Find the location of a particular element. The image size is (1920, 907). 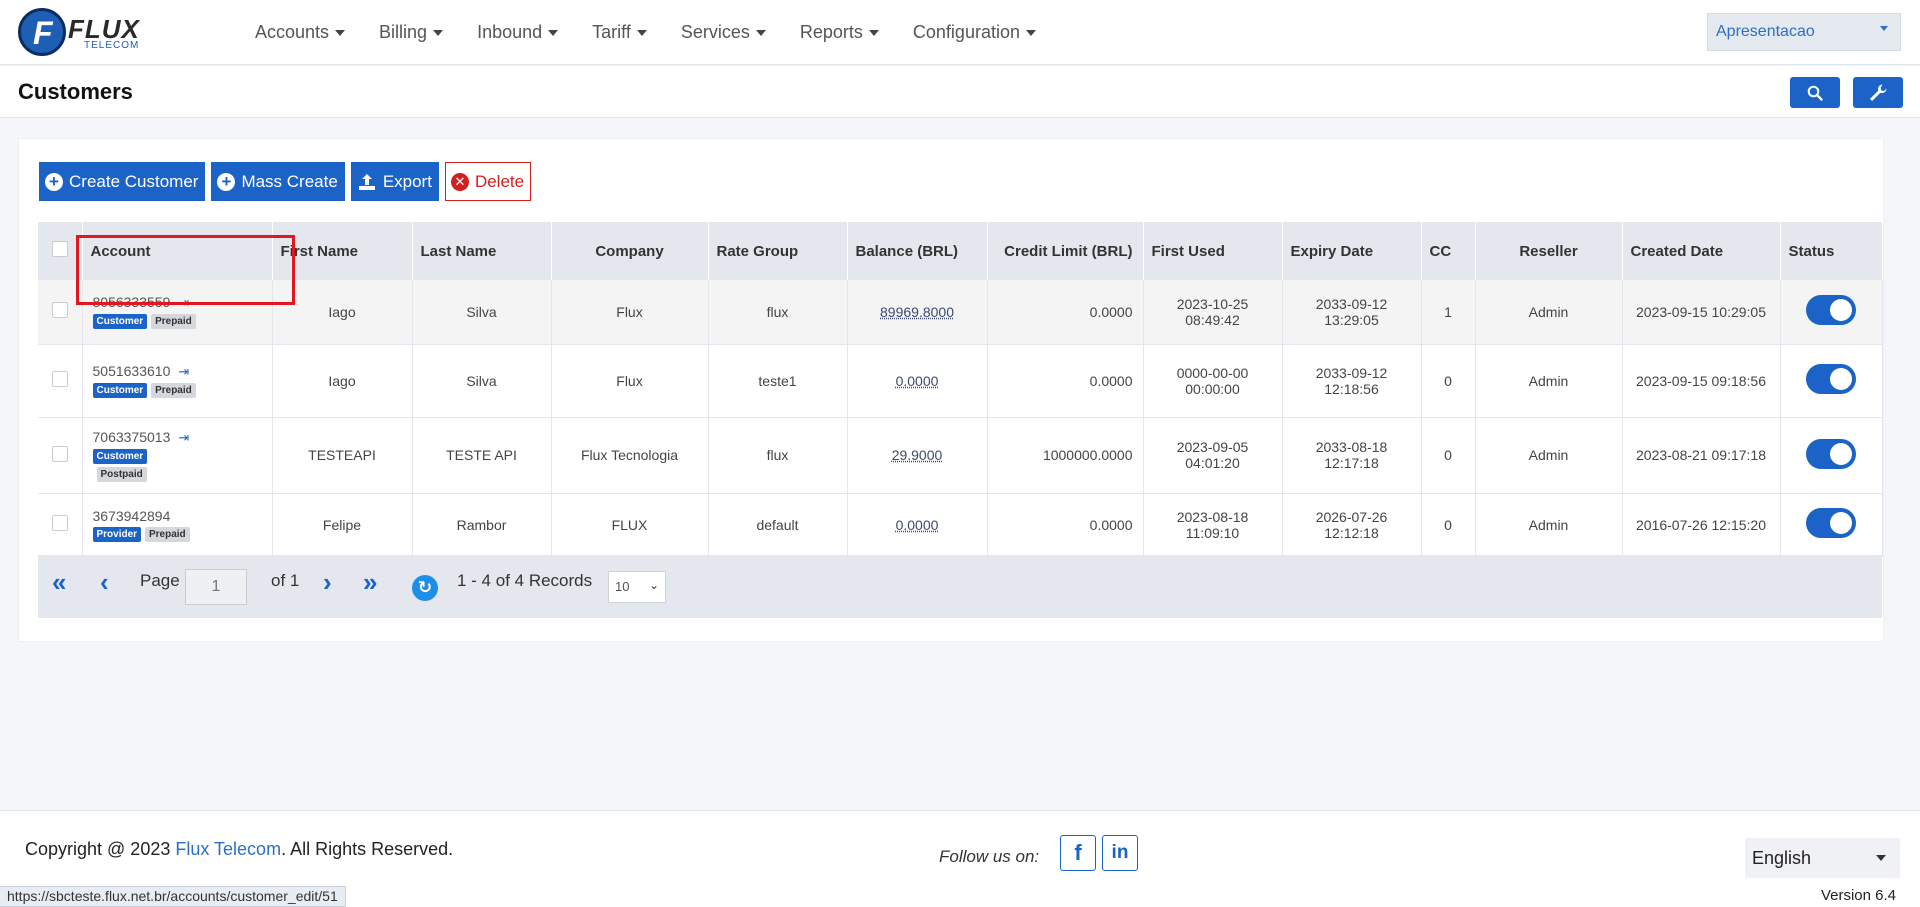

last-page-icon: » is located at coordinates (370, 582).